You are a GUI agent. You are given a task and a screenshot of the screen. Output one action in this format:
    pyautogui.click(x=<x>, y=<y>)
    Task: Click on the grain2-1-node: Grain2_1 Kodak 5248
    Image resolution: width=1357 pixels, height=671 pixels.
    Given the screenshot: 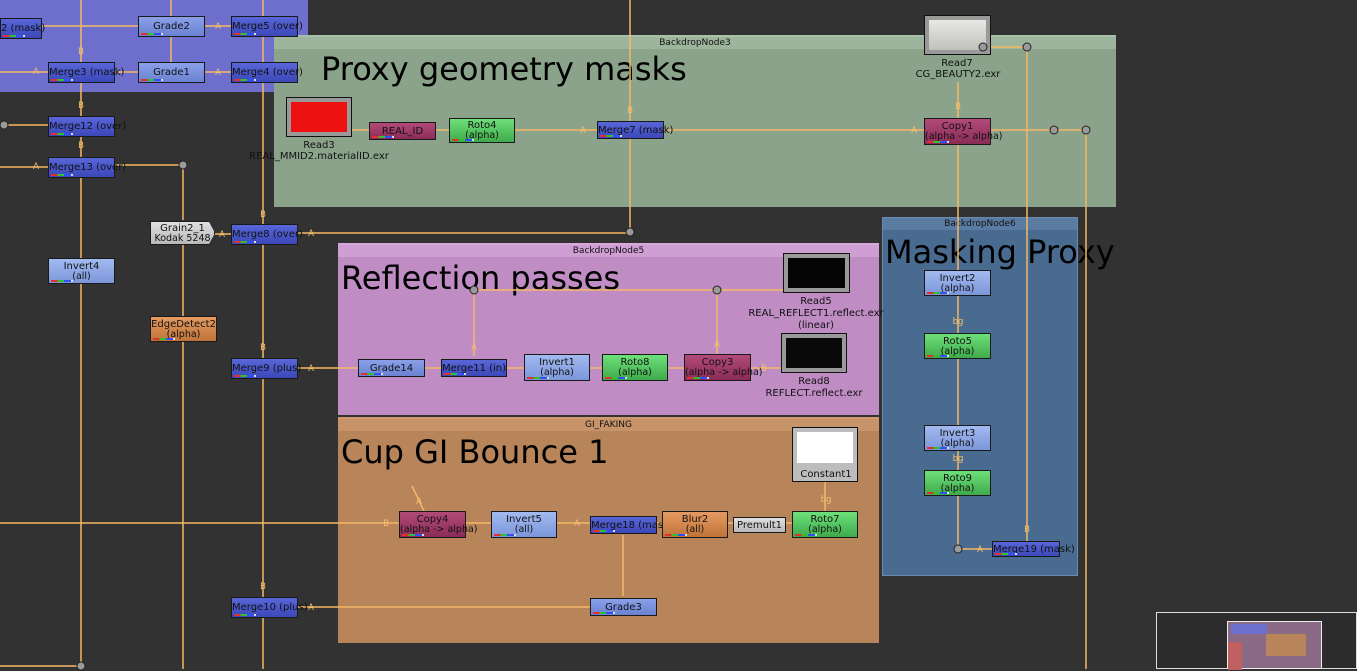 What is the action you would take?
    pyautogui.click(x=182, y=233)
    